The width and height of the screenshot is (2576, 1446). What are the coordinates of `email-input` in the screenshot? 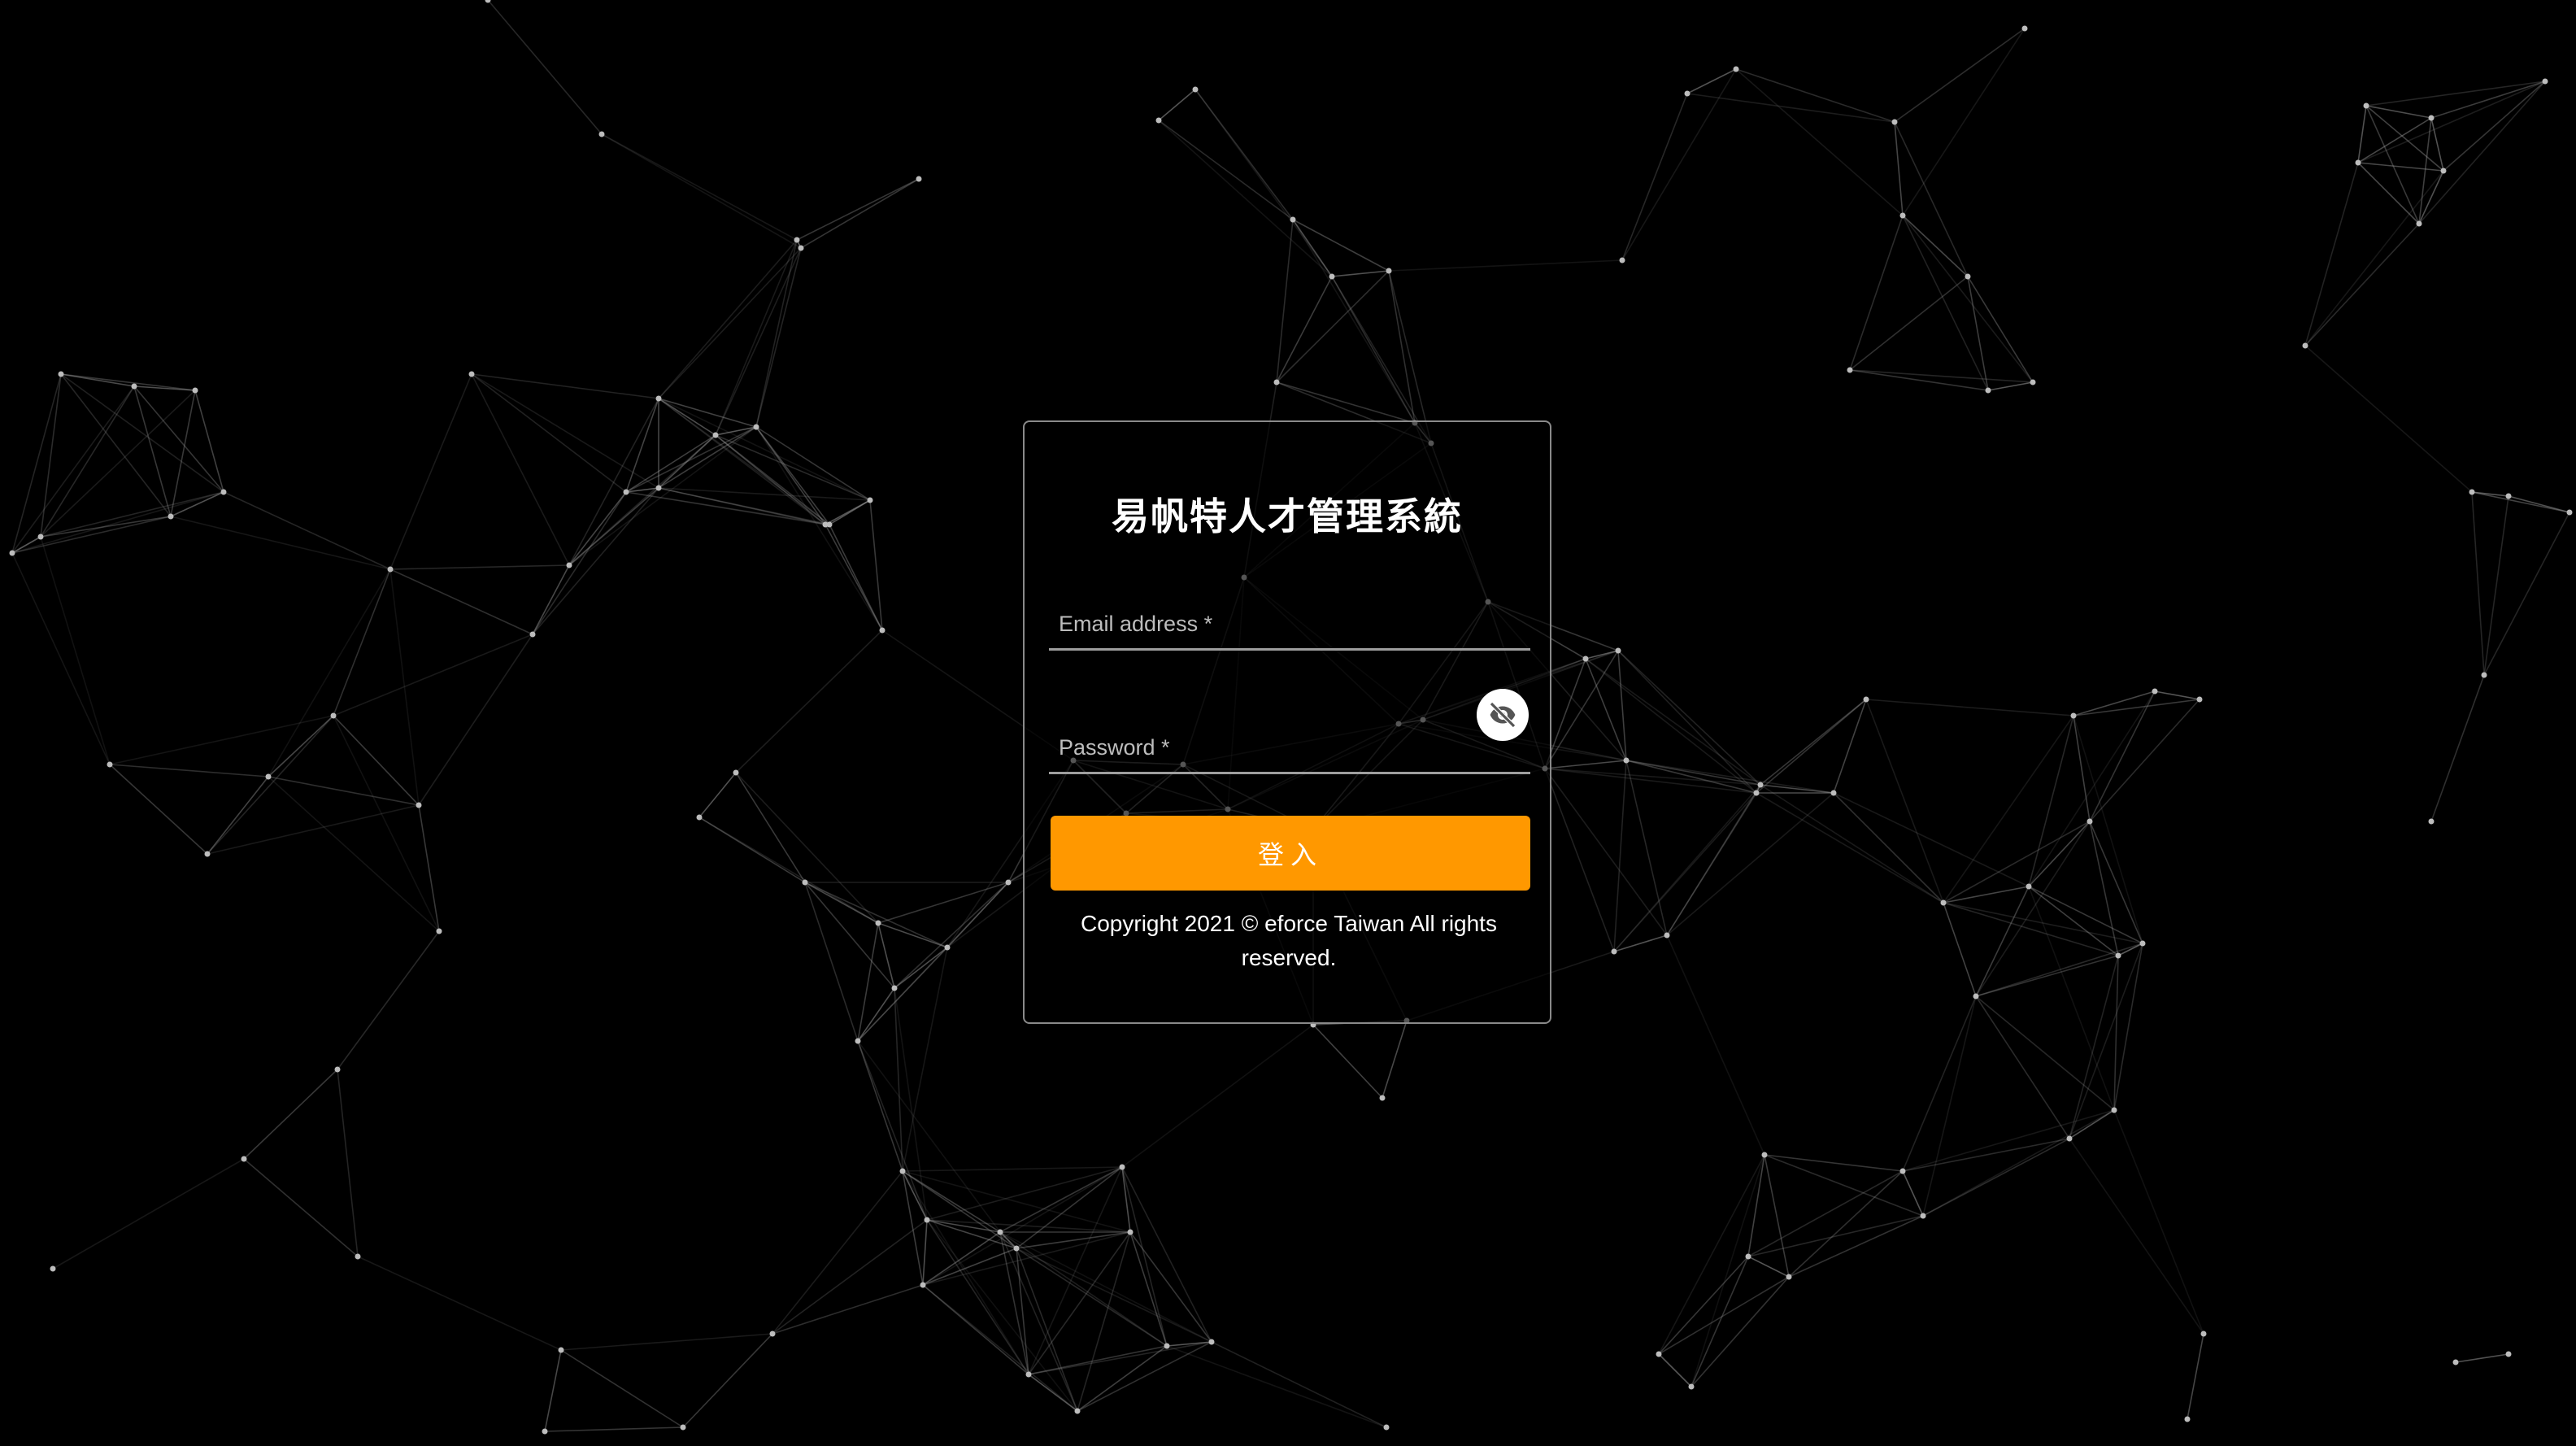 It's located at (1291, 623).